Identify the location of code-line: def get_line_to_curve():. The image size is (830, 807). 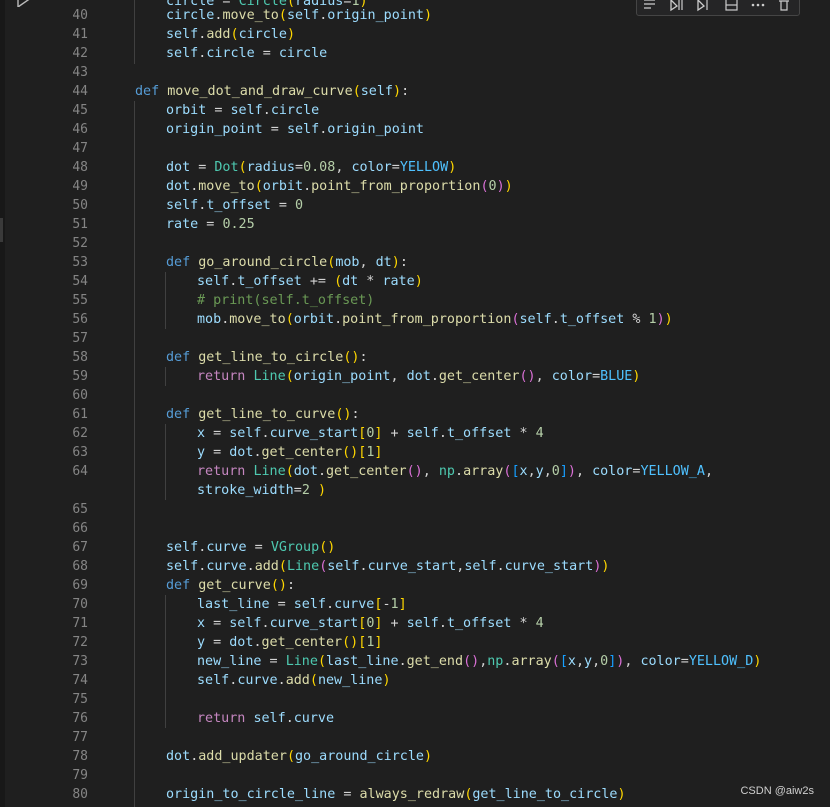
(263, 414).